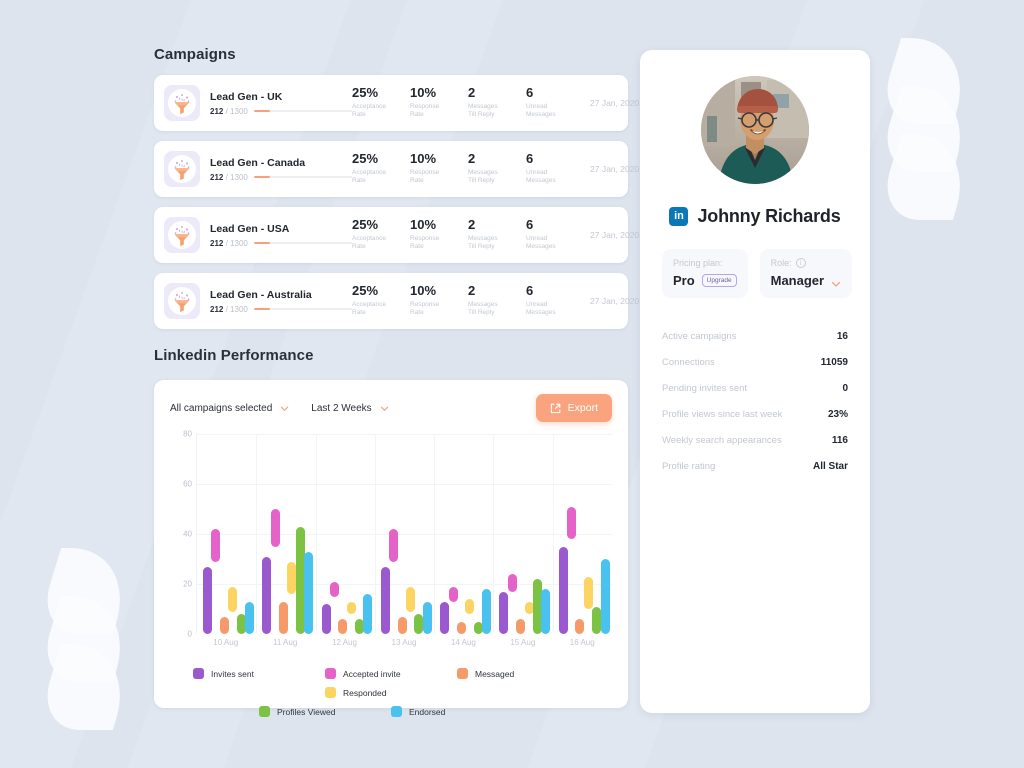  What do you see at coordinates (276, 103) in the screenshot?
I see `campaign-info: Lead Gen - UK 212 / 1300` at bounding box center [276, 103].